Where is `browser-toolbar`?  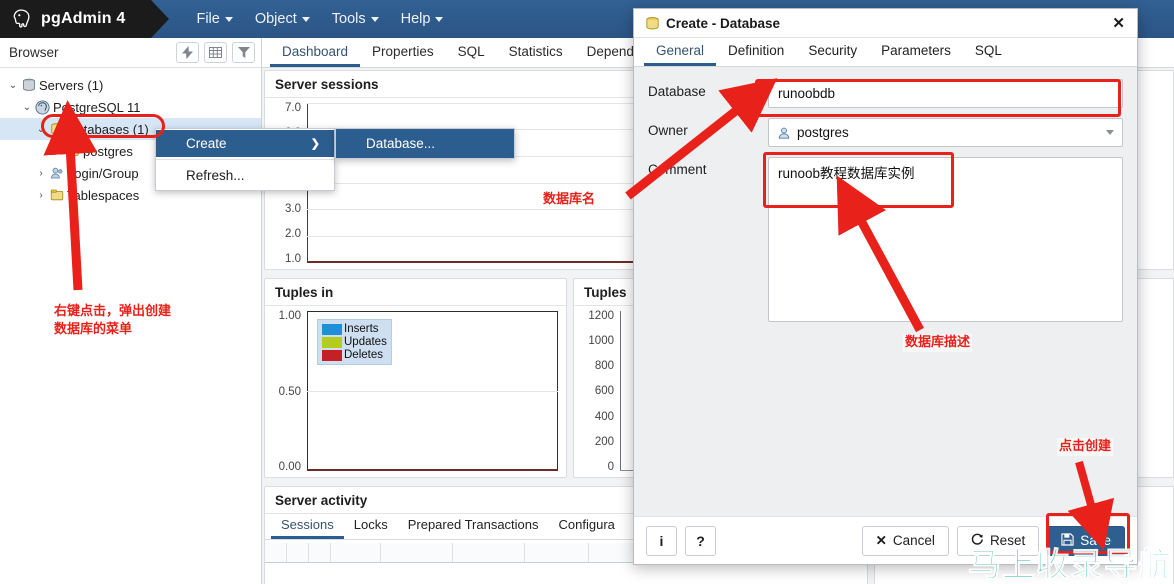
browser-toolbar is located at coordinates (215, 52).